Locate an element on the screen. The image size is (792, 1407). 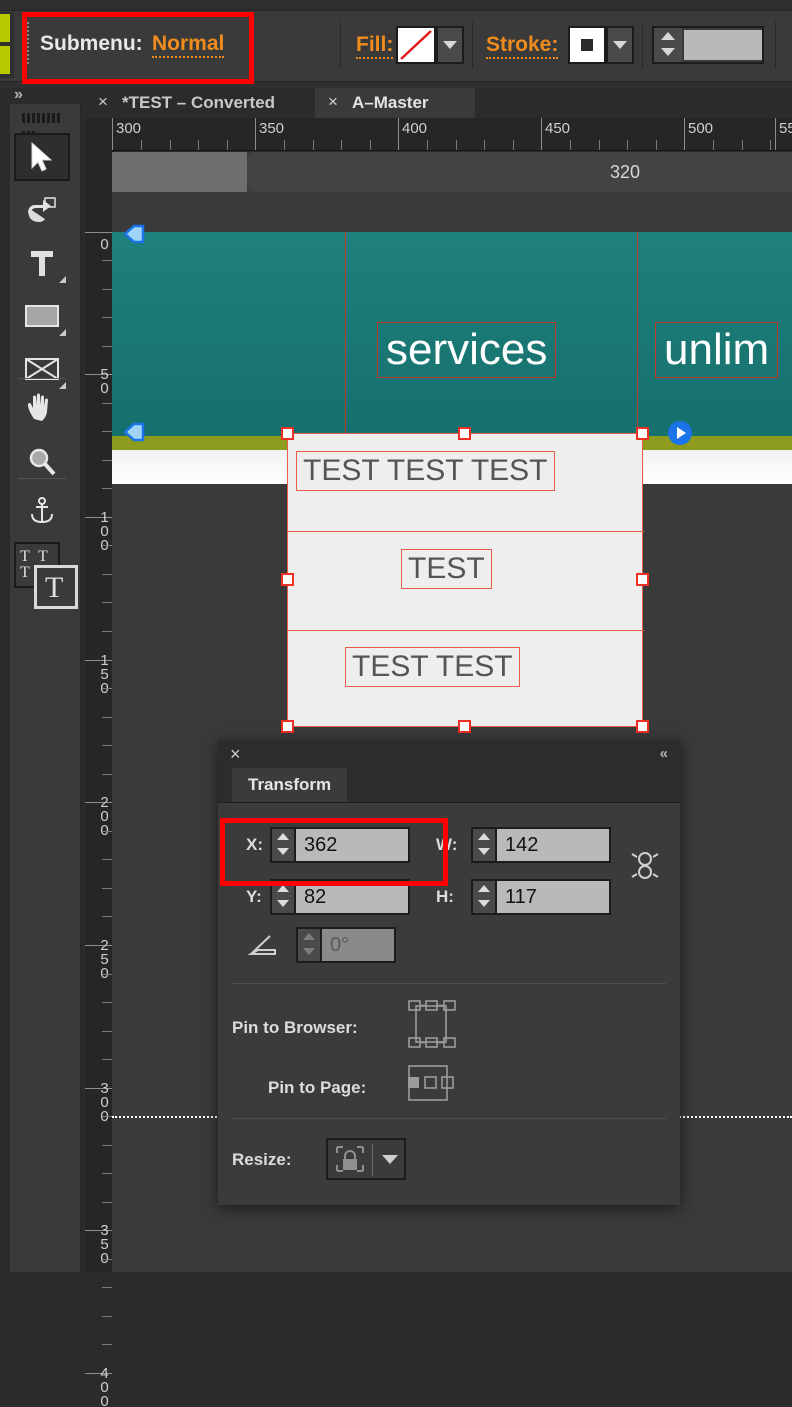
hand-tool is located at coordinates (42, 409).